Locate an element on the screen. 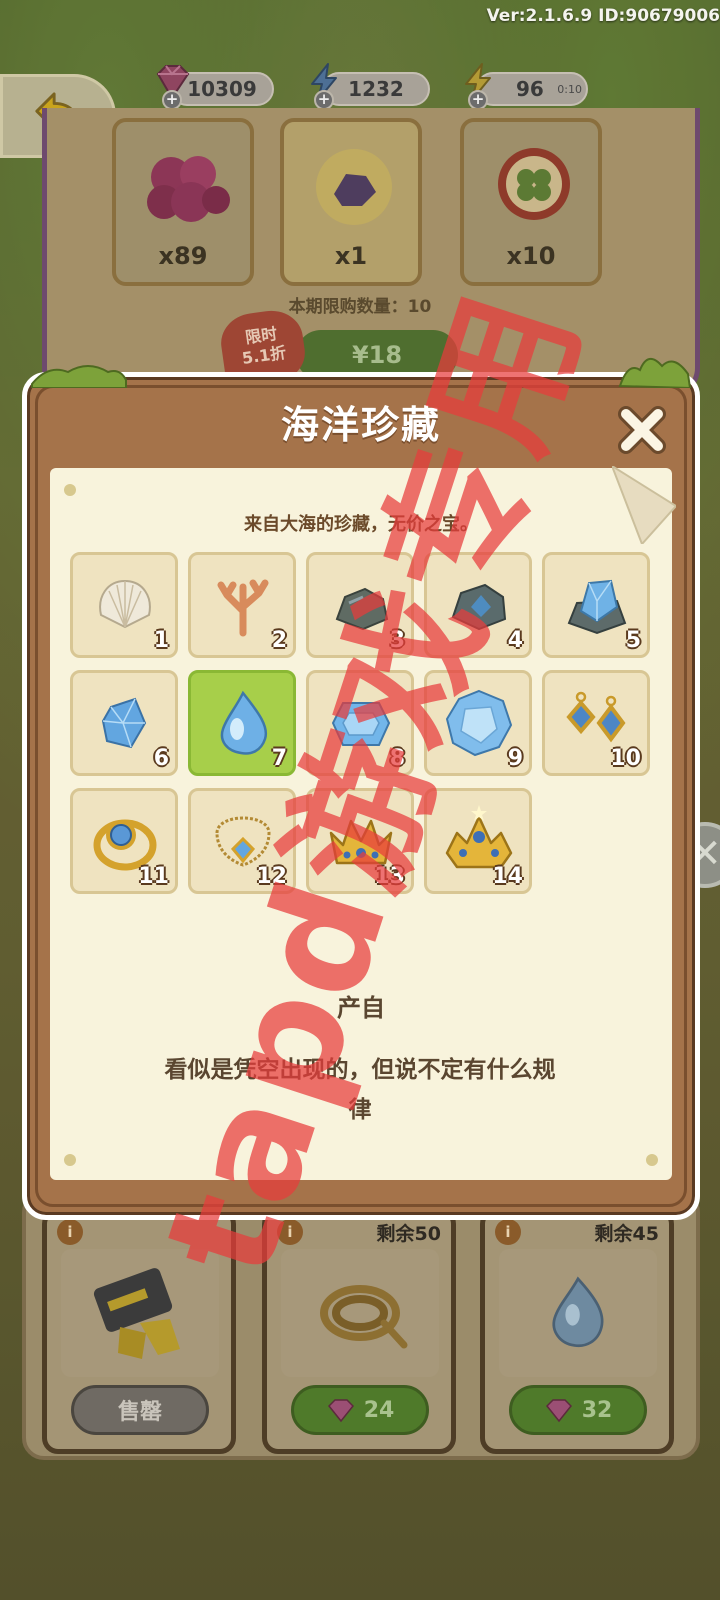  collection-subtitle: 来自大海的珍藏，无价之宝。 is located at coordinates (361, 524).